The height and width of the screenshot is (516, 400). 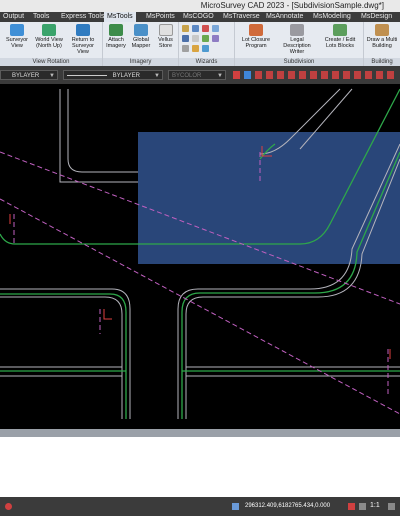 What do you see at coordinates (165, 40) in the screenshot?
I see `vellus-store-button: Vellus Store` at bounding box center [165, 40].